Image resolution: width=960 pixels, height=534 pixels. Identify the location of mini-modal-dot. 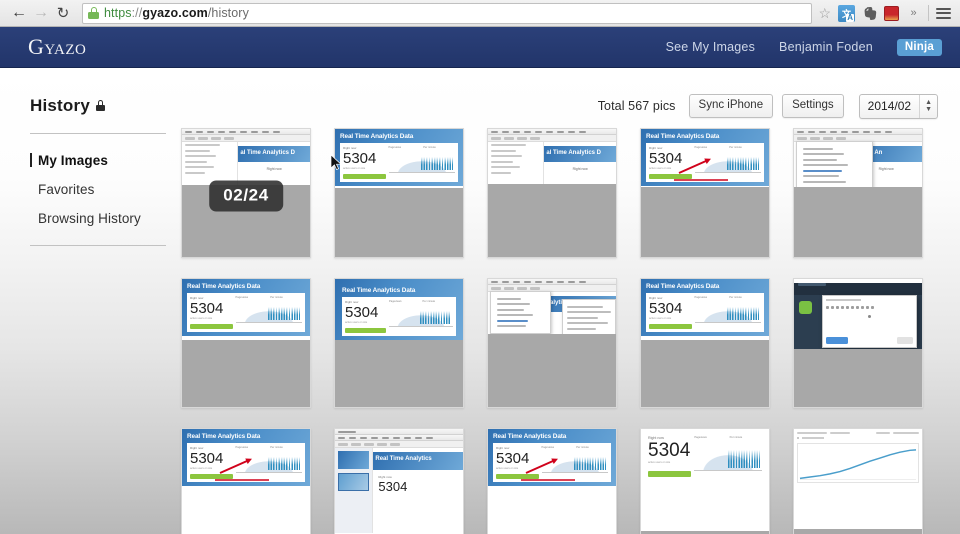
(870, 316).